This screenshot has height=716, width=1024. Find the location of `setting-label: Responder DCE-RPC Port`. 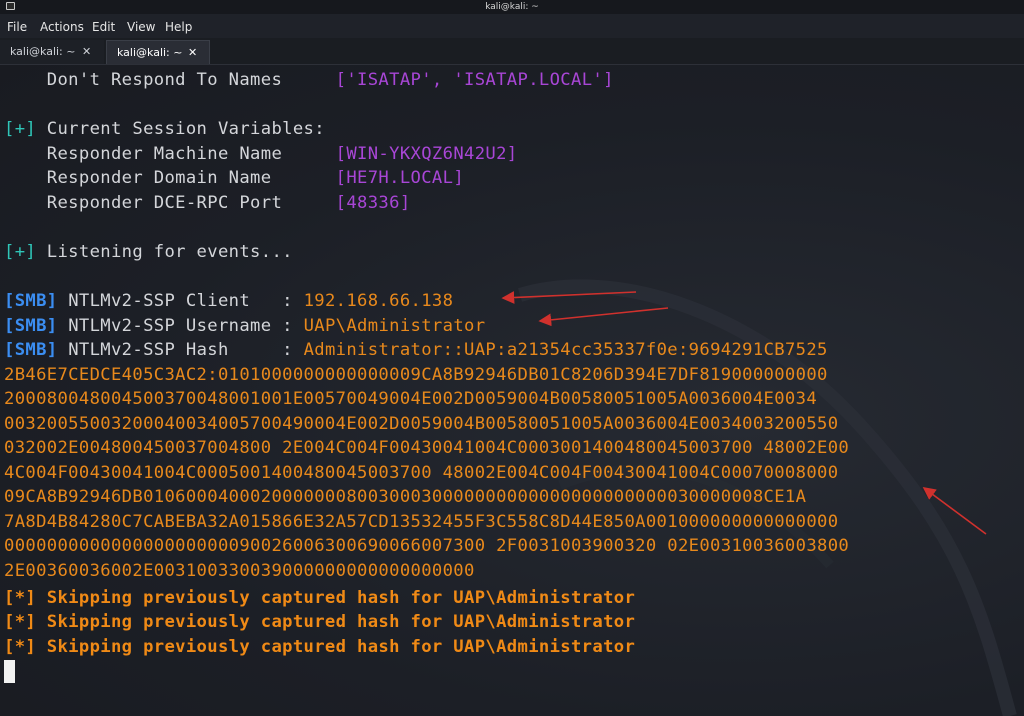

setting-label: Responder DCE-RPC Port is located at coordinates (170, 203).